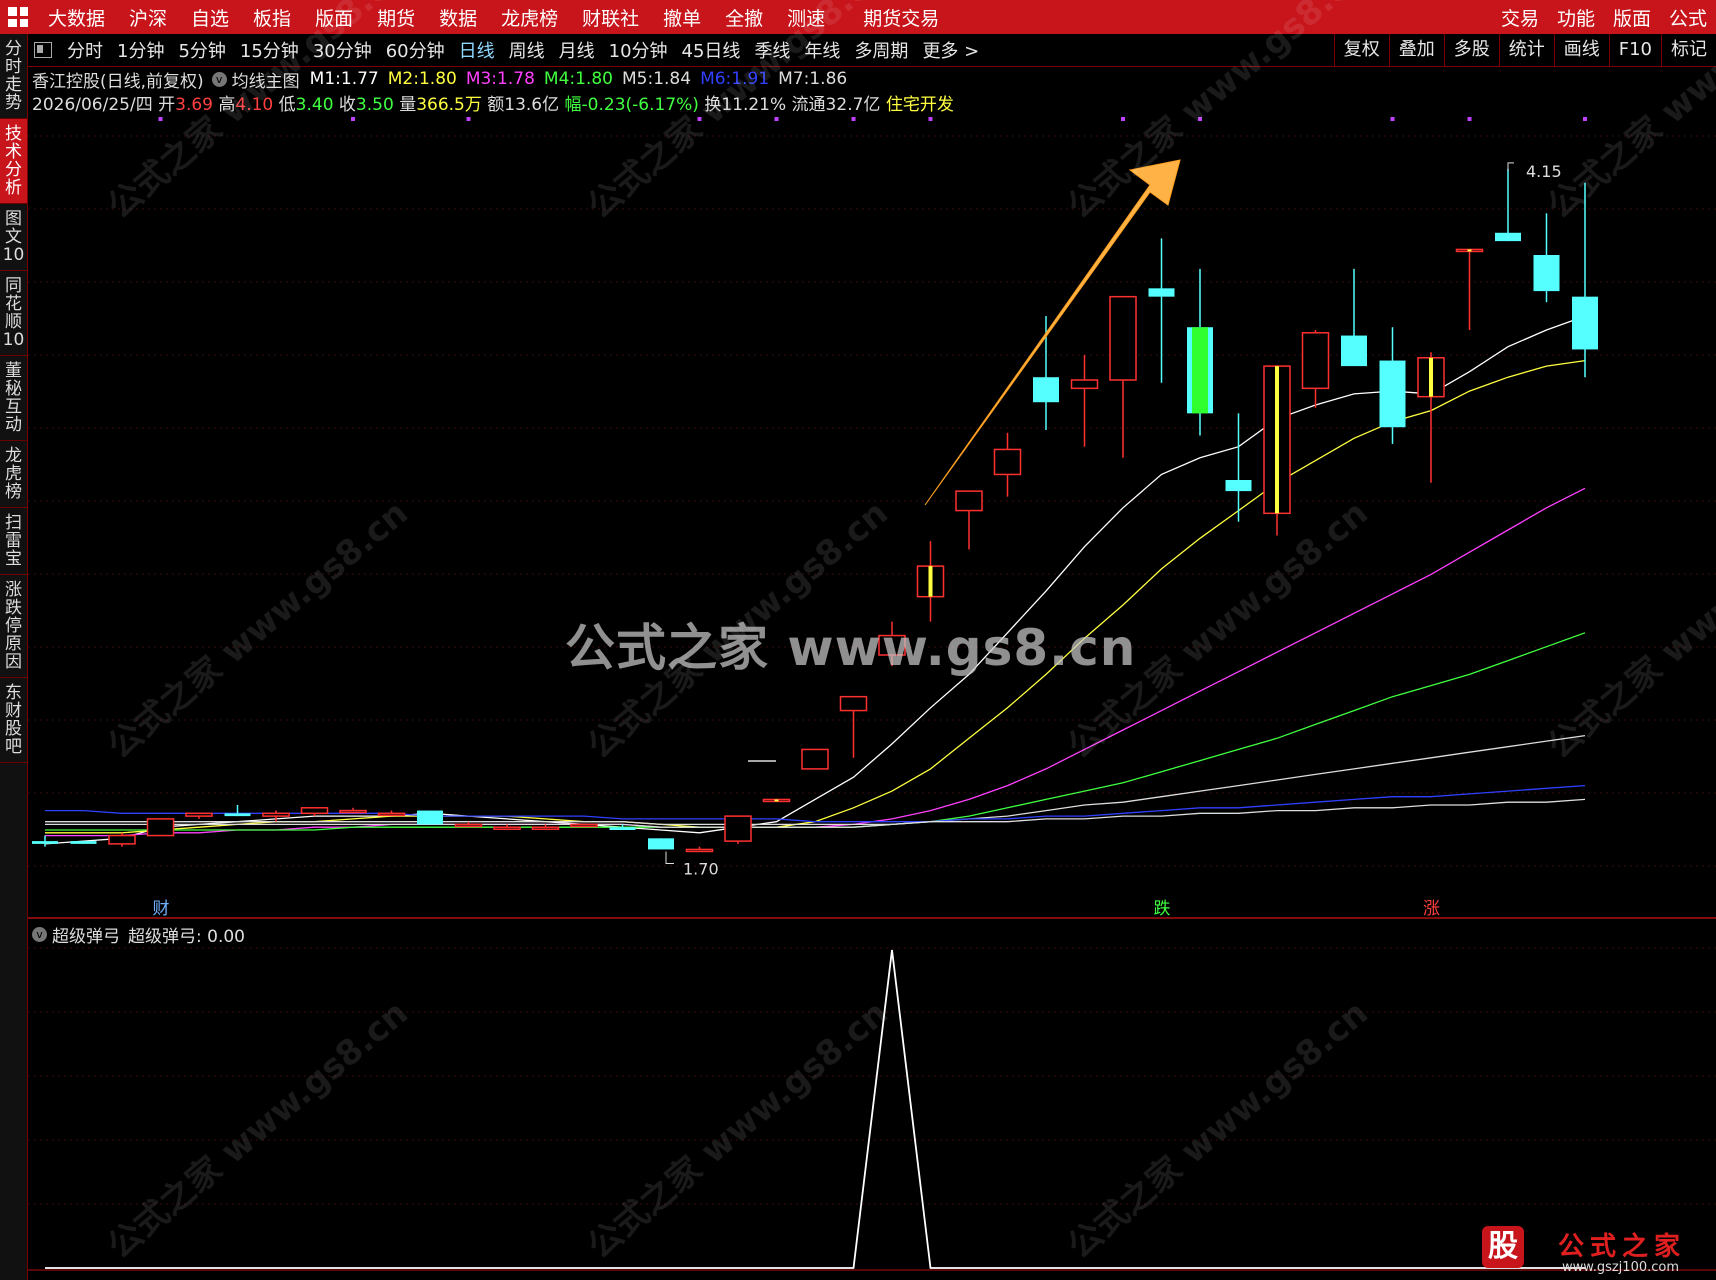 The image size is (1716, 1280). I want to click on toolbar-tool-button: 画线, so click(1581, 50).